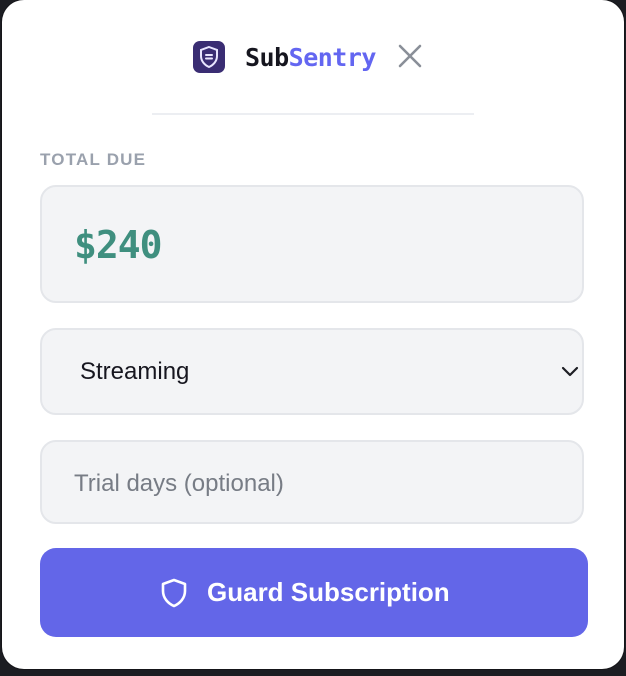  I want to click on trial-days-field, so click(312, 482).